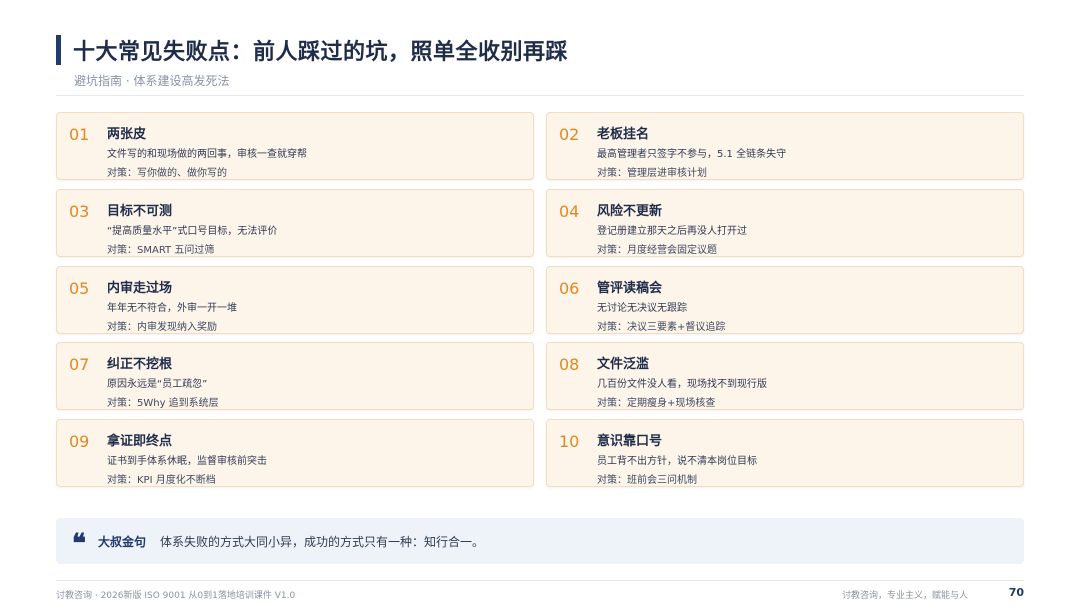 Image resolution: width=1080 pixels, height=608 pixels. What do you see at coordinates (295, 376) in the screenshot?
I see `failure-card: 07 纠正不挖根 原因永远是“员工疏忽” 对策：5Why 追到系统层` at bounding box center [295, 376].